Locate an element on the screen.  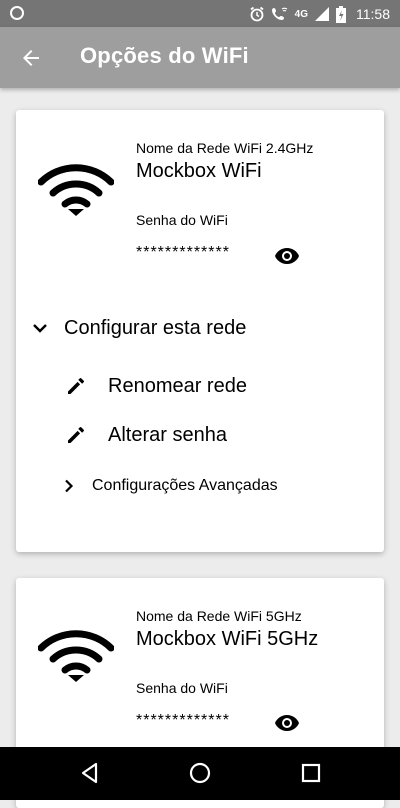
rename-network-button: Renomear rede is located at coordinates (156, 386).